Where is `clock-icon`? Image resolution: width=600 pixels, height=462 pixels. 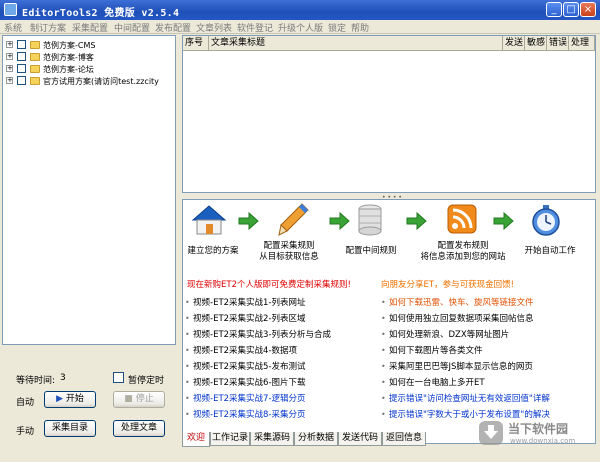 clock-icon is located at coordinates (546, 220).